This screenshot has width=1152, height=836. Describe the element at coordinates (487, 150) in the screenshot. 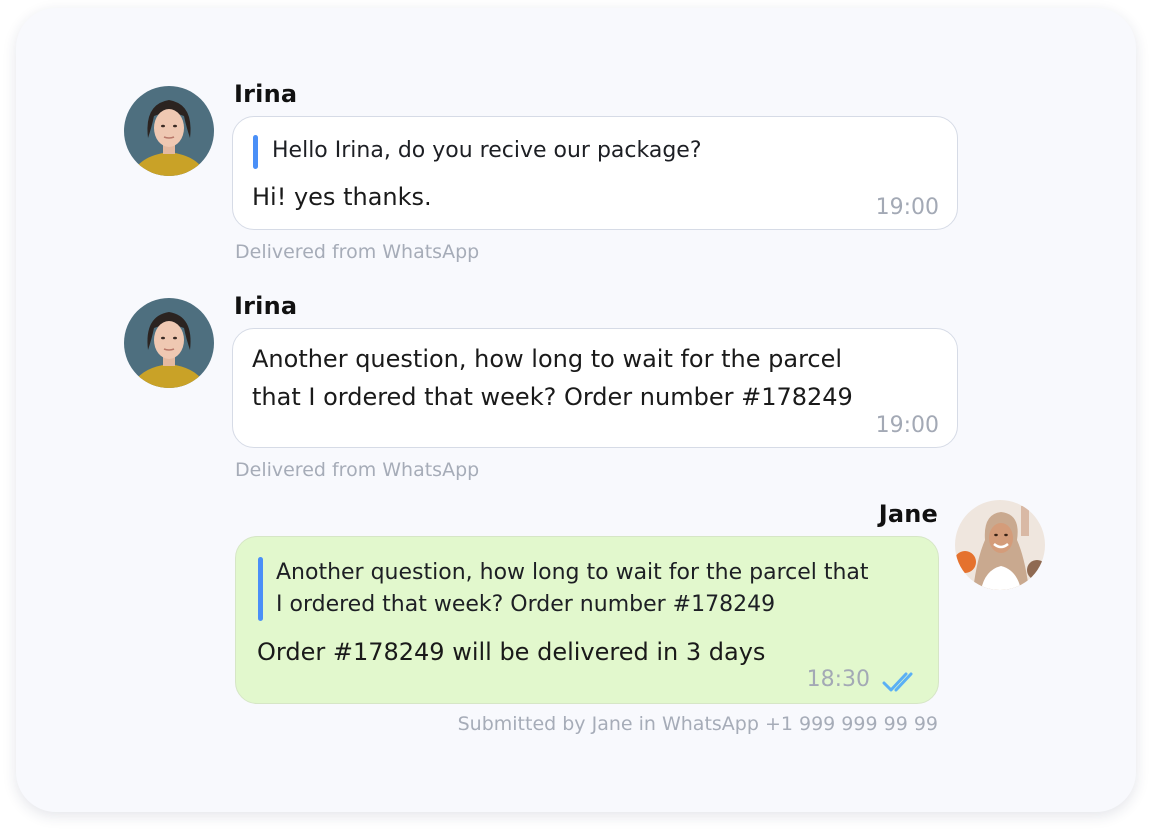

I see `quoted-text: Hello Irina, do you recive our package?` at that location.